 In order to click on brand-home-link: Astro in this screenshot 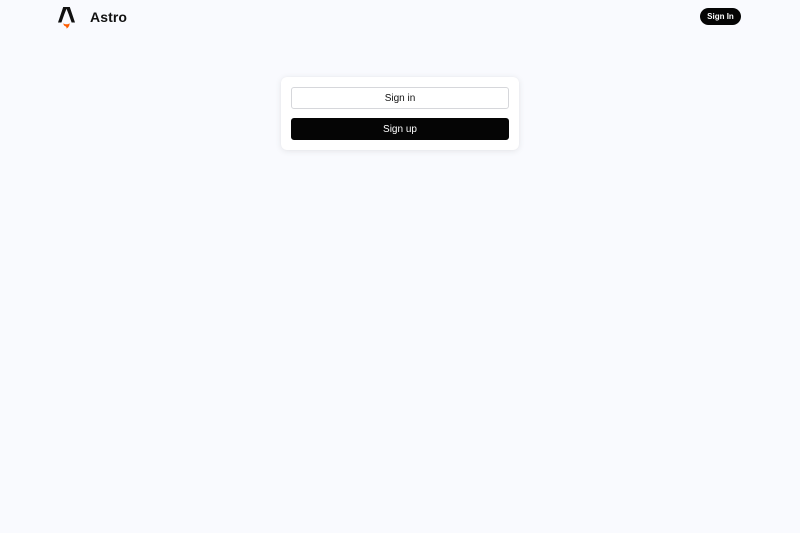, I will do `click(92, 17)`.